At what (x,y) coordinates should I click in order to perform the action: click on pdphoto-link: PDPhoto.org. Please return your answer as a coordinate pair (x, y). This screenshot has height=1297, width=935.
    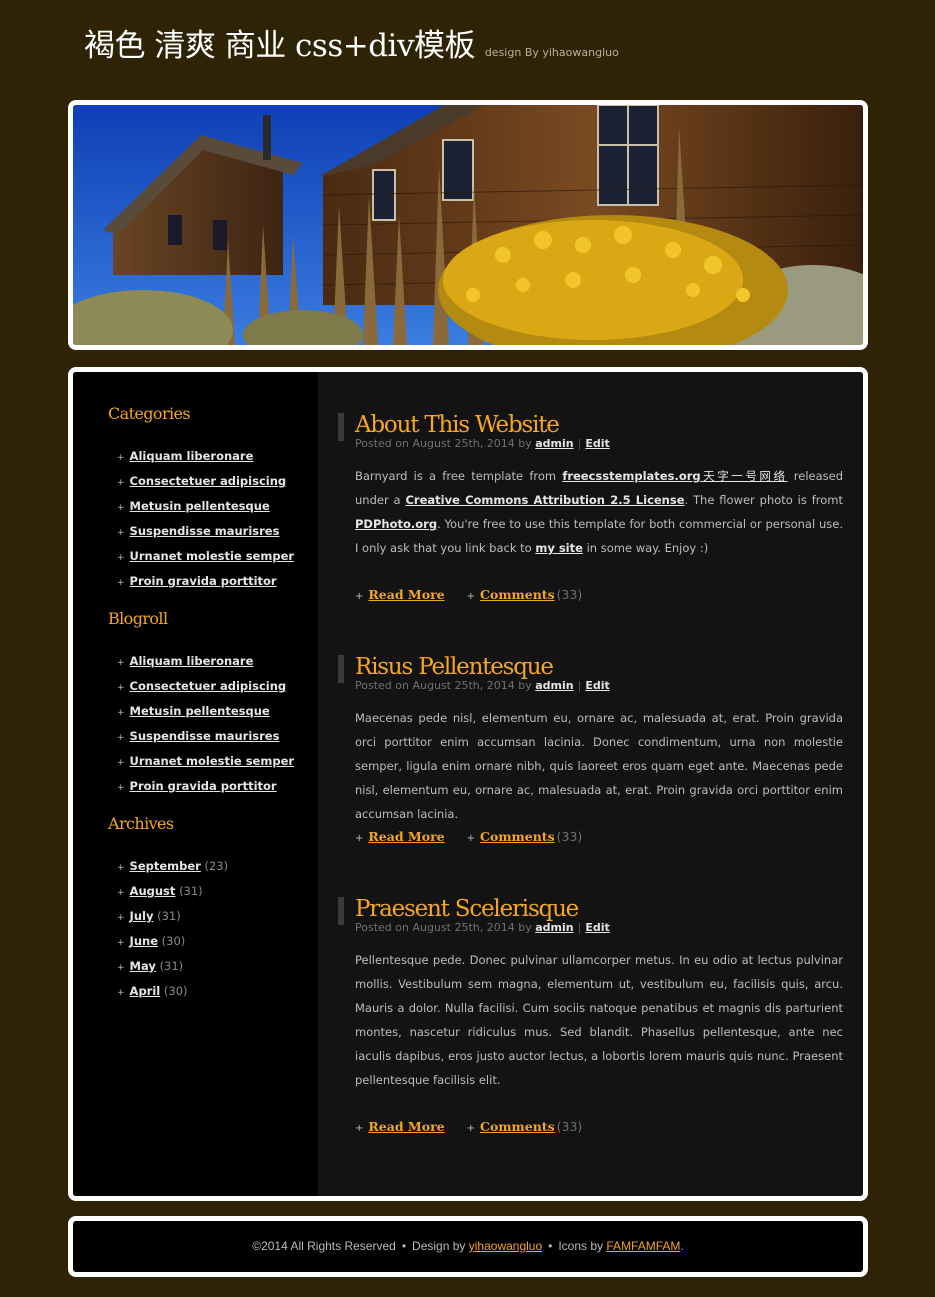
    Looking at the image, I should click on (396, 524).